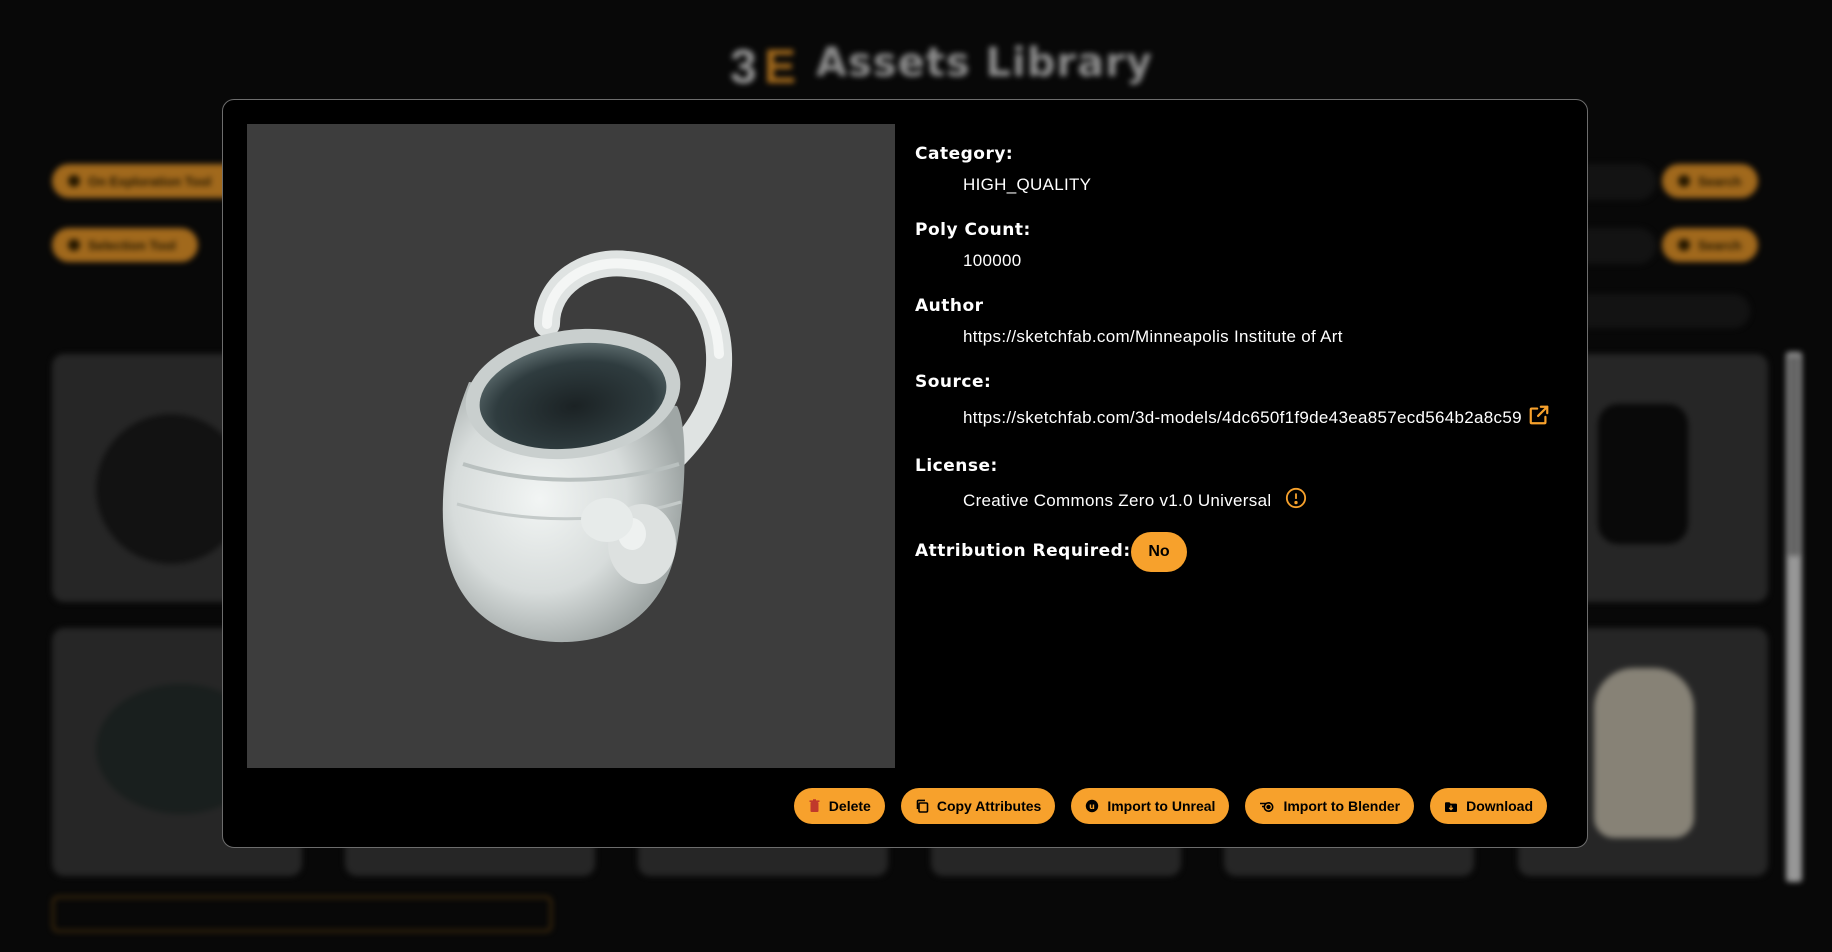  What do you see at coordinates (956, 466) in the screenshot?
I see `license-label: License:` at bounding box center [956, 466].